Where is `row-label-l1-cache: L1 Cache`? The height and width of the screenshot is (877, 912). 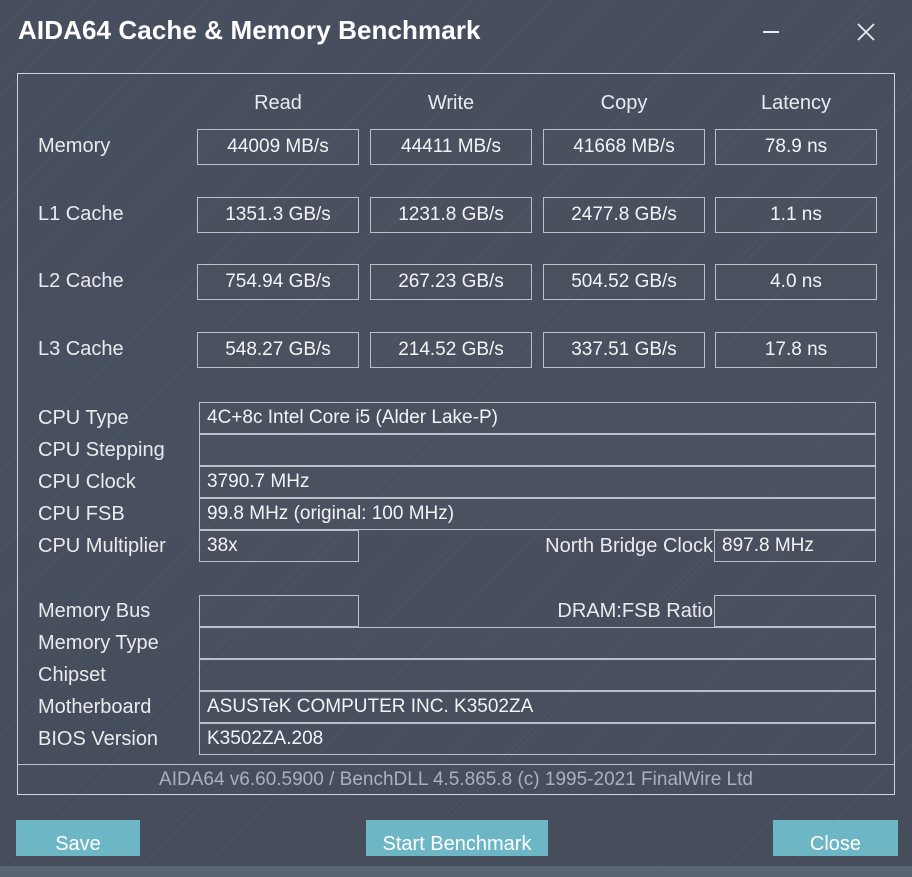
row-label-l1-cache: L1 Cache is located at coordinates (81, 214).